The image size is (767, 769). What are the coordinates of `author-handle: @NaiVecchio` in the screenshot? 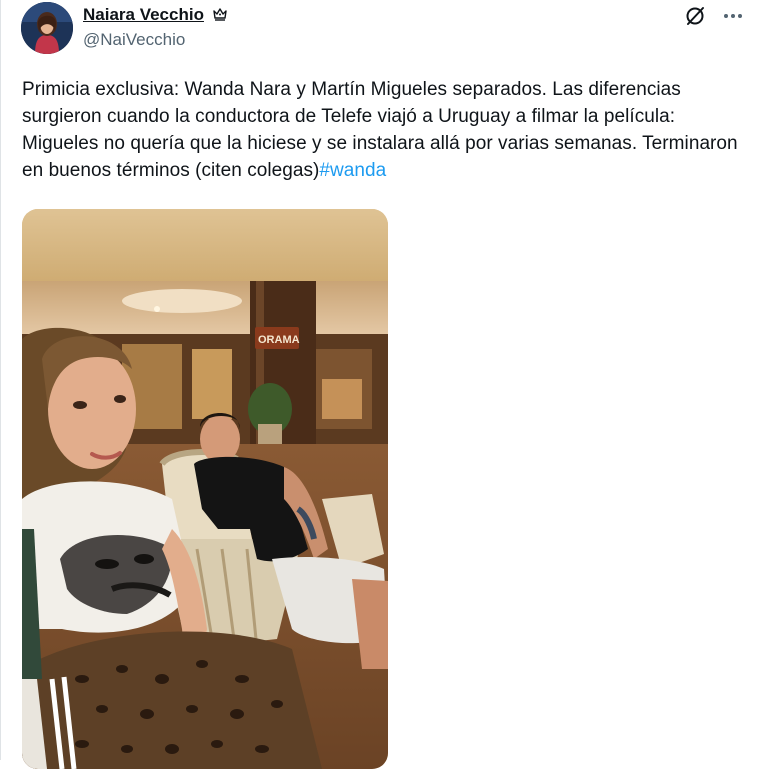 It's located at (134, 40).